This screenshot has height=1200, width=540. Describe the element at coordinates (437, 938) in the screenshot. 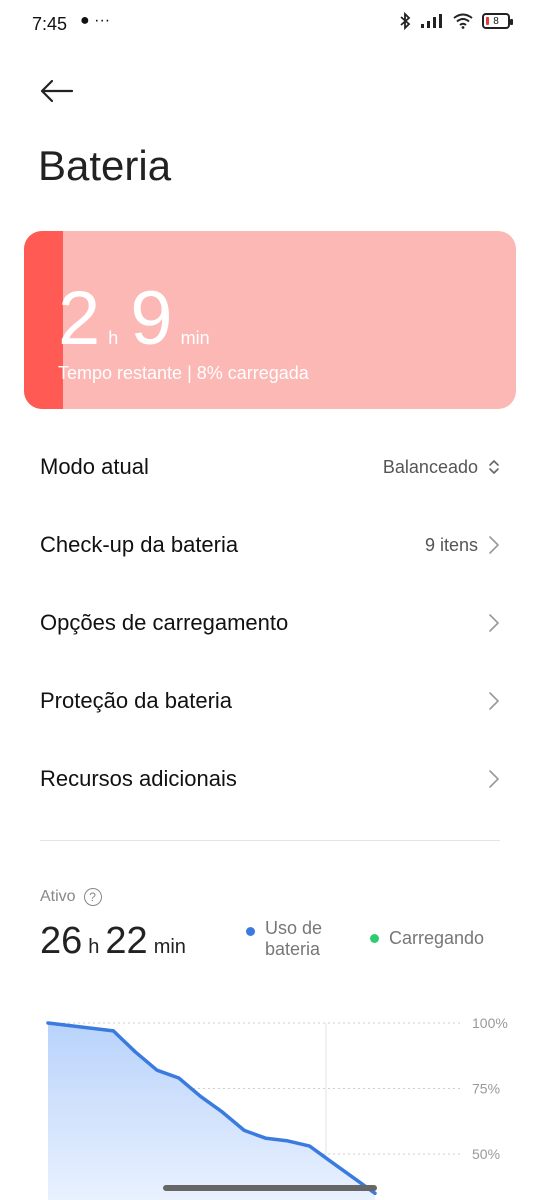

I see `legend-charging-label: Carregando` at that location.